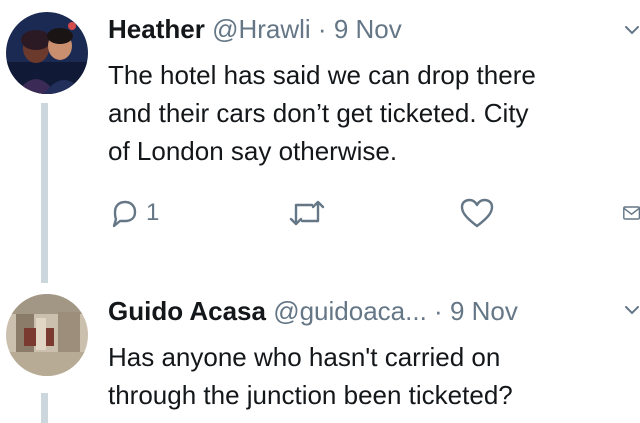 The height and width of the screenshot is (423, 640). Describe the element at coordinates (156, 29) in the screenshot. I see `display-name: Heather` at that location.